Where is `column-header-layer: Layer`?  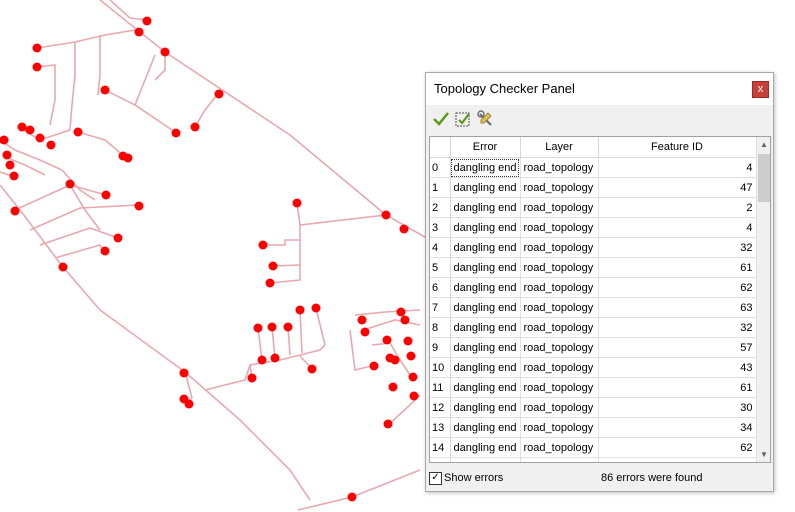 column-header-layer: Layer is located at coordinates (559, 147).